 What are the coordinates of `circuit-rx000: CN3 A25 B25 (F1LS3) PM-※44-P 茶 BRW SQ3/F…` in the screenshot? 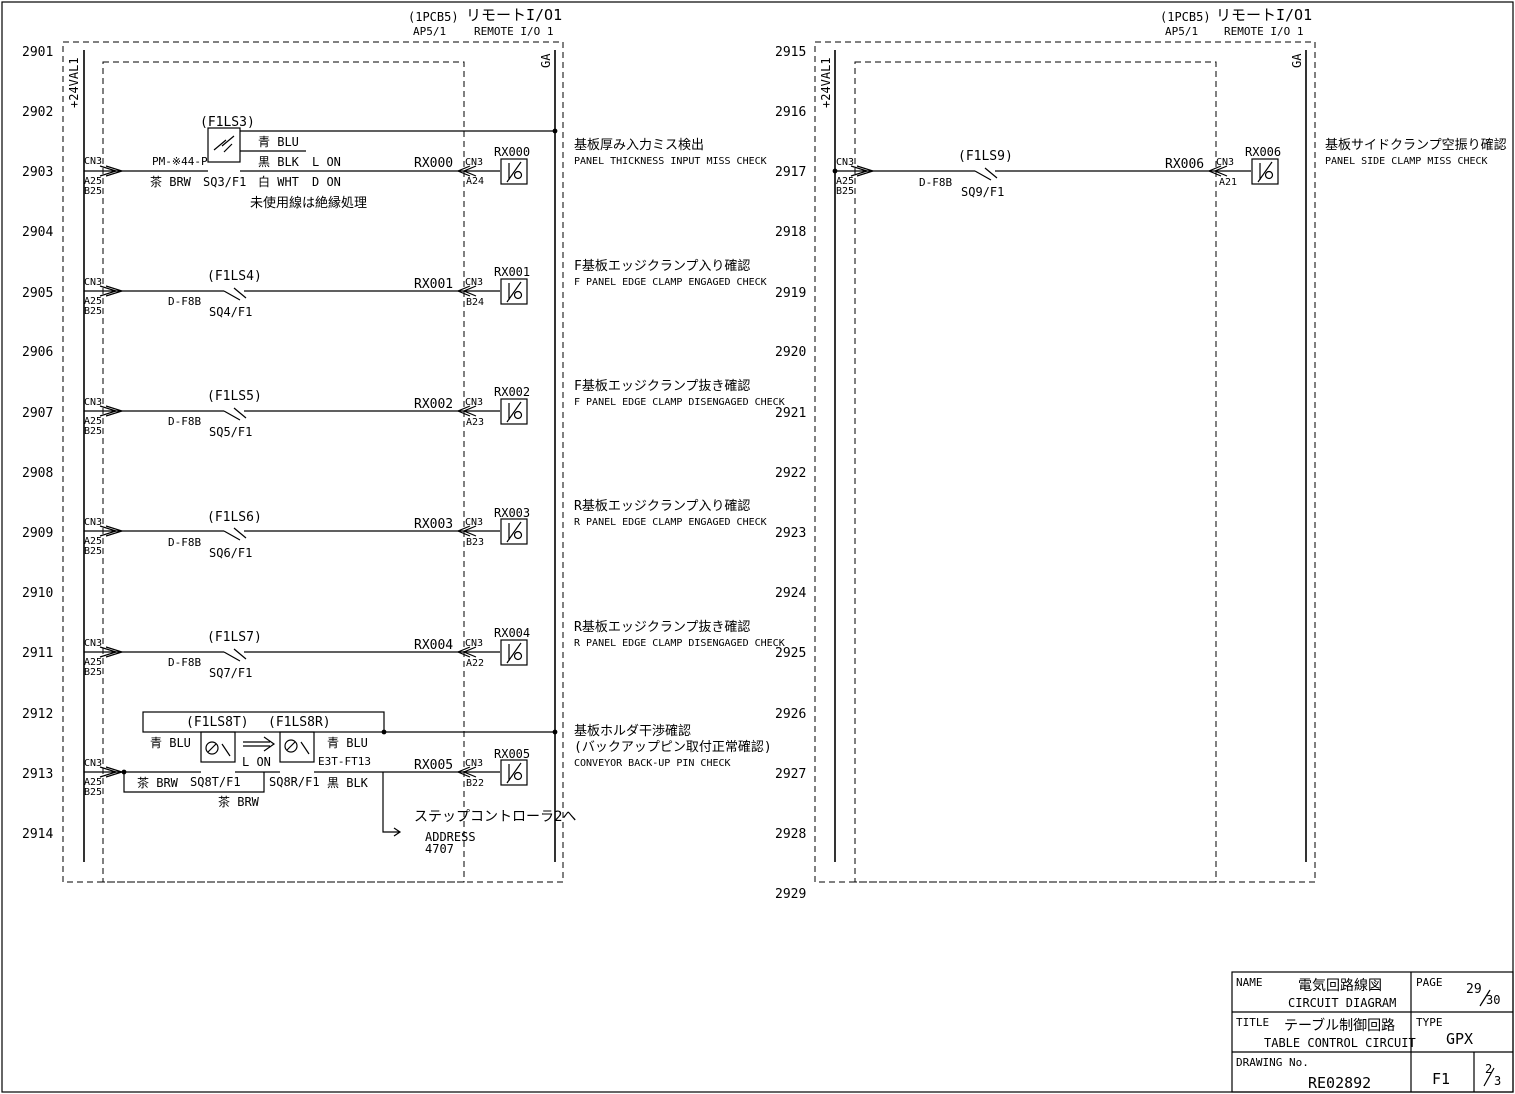 It's located at (425, 163).